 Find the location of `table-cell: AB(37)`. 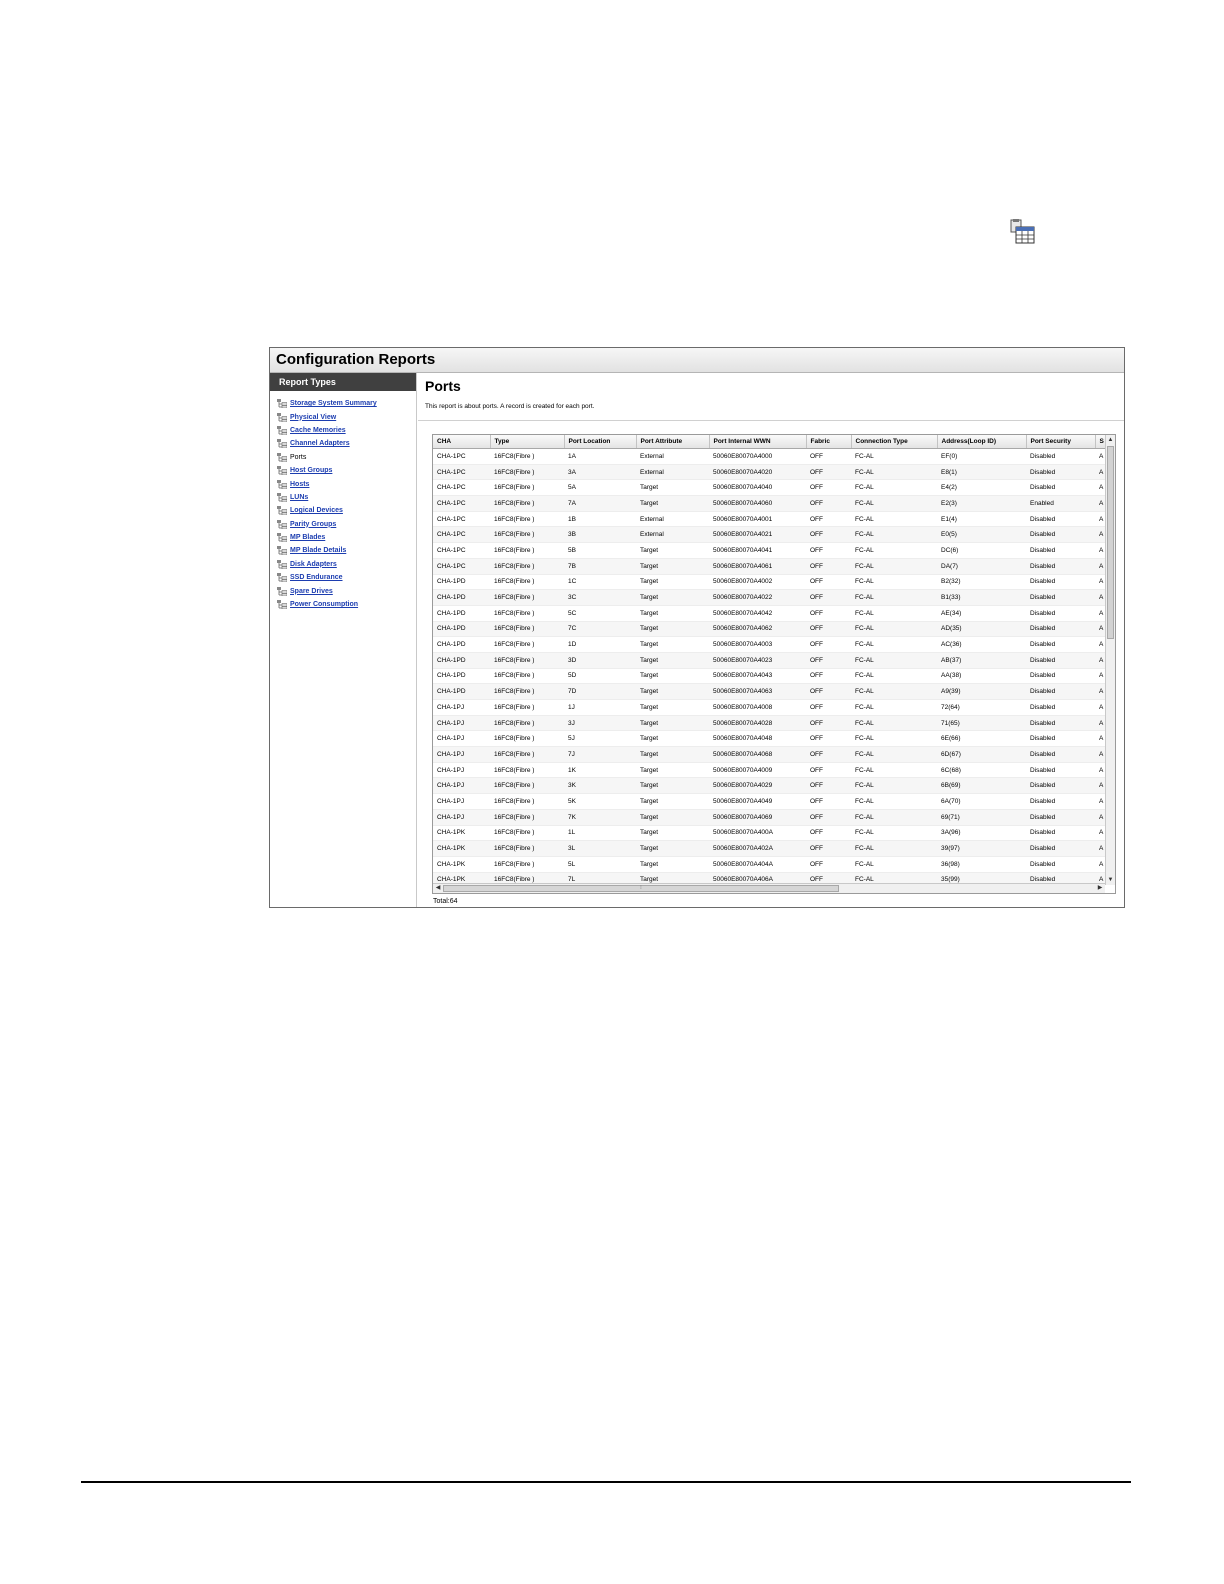

table-cell: AB(37) is located at coordinates (981, 660).